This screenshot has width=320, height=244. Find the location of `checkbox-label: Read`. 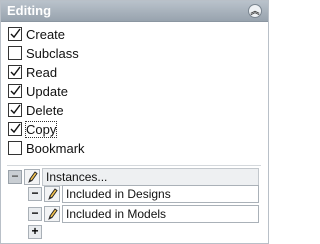

checkbox-label: Read is located at coordinates (42, 72).